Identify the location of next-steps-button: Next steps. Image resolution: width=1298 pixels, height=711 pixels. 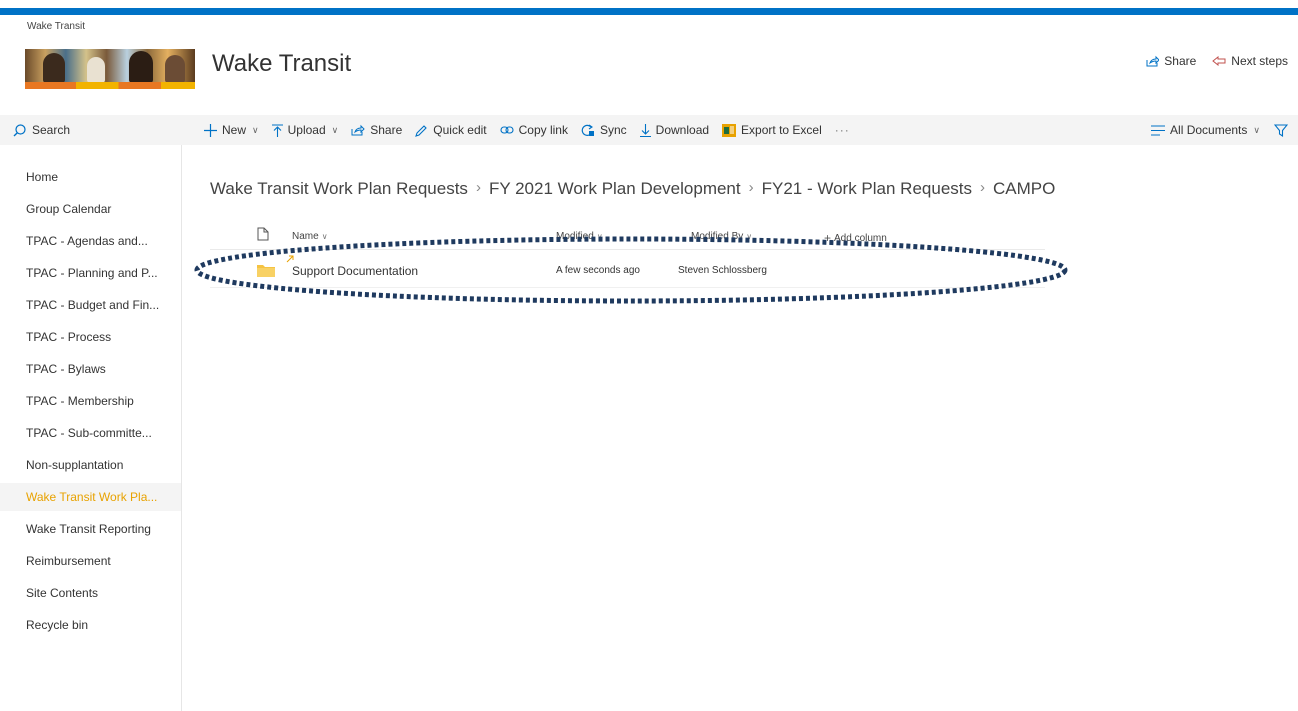
(1250, 61).